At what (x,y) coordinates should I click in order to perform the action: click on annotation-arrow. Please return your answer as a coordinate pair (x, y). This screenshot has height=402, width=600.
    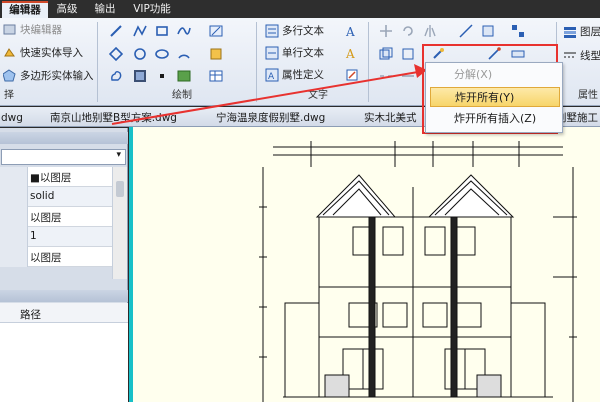
    Looking at the image, I should click on (269, 94).